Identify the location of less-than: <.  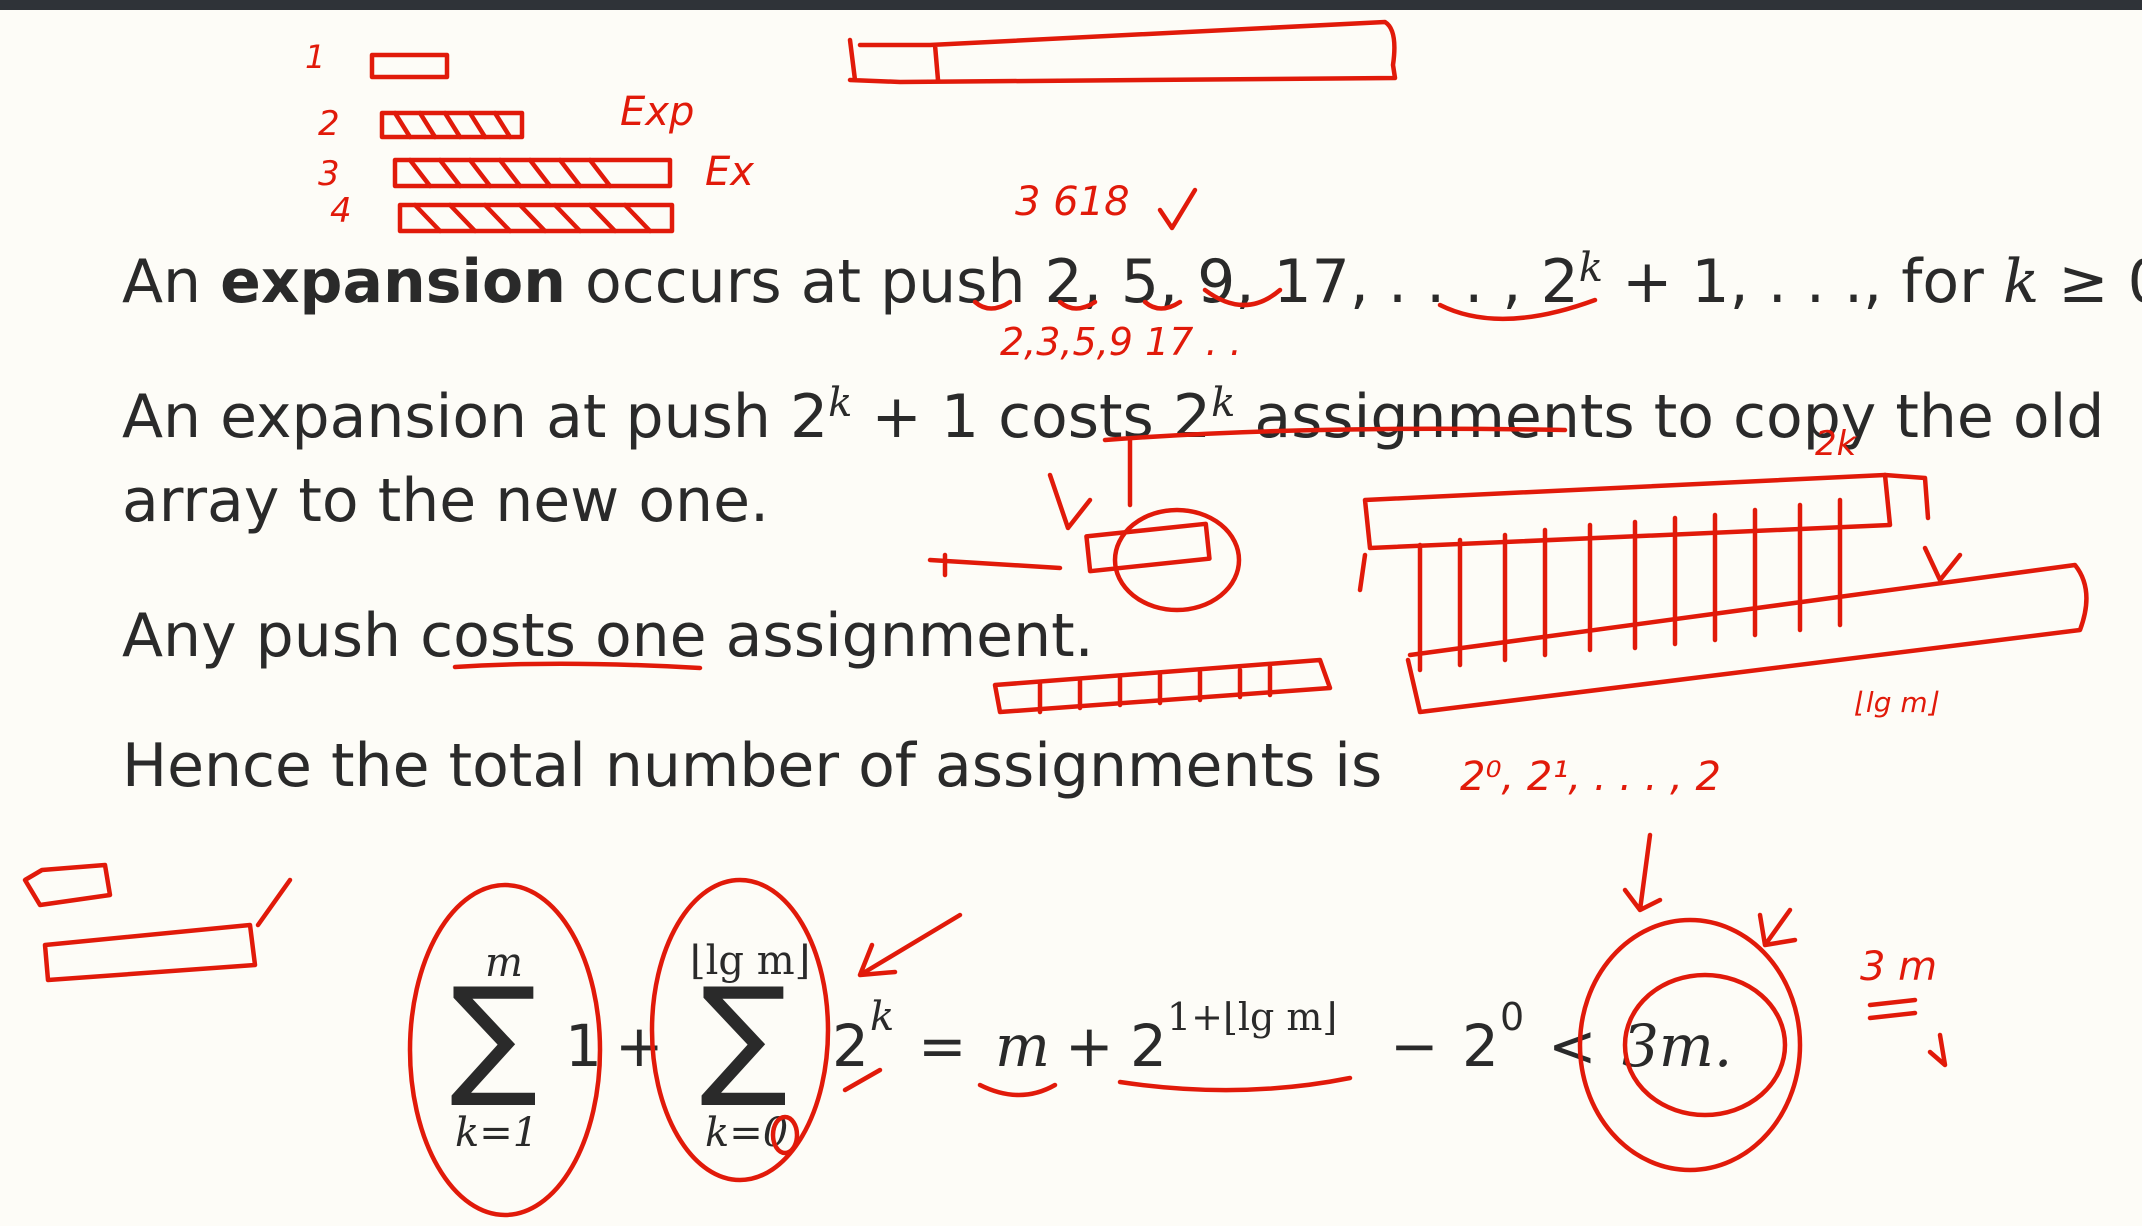
(1572, 1046).